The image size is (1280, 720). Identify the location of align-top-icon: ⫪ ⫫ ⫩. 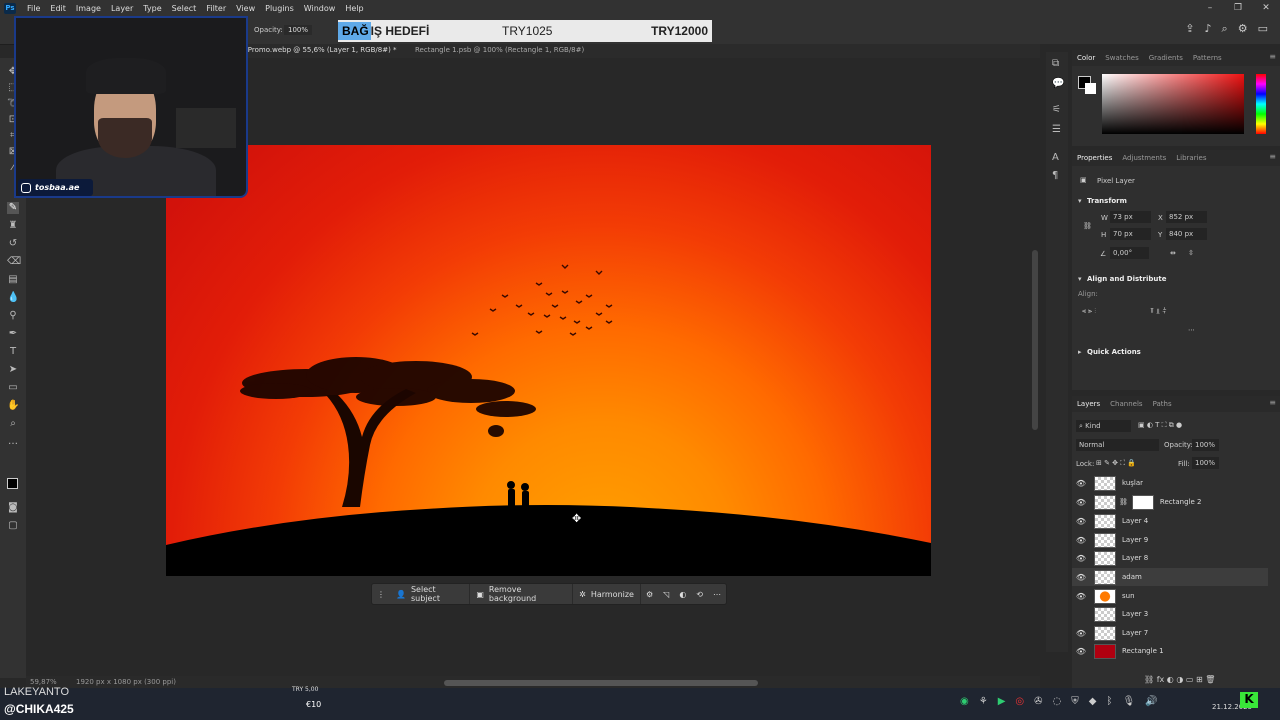
(1158, 311).